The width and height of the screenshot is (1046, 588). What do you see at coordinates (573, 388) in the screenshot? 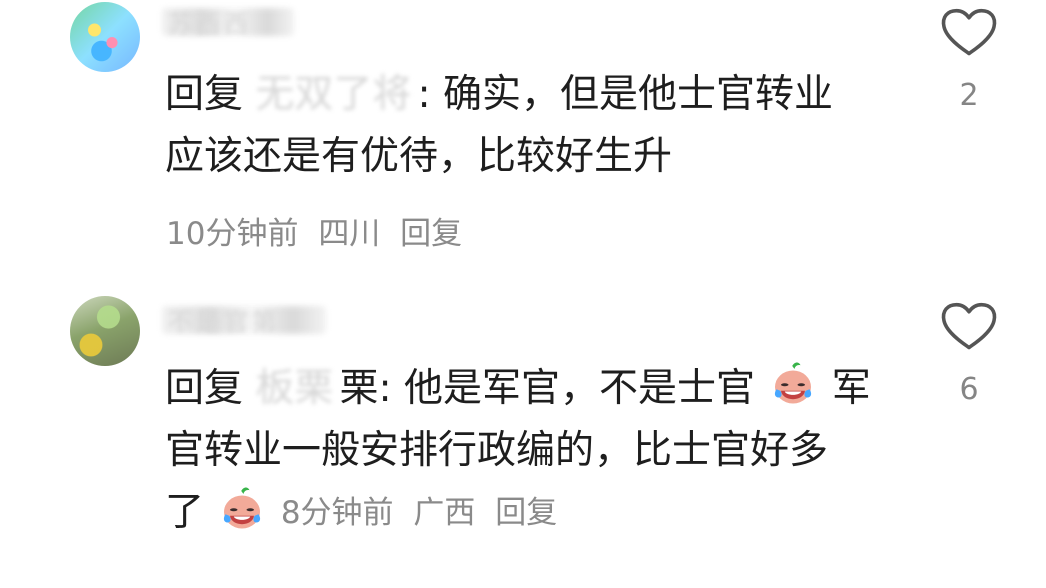
I see `comment-line-1-text-a: 他是军官，不是士官` at bounding box center [573, 388].